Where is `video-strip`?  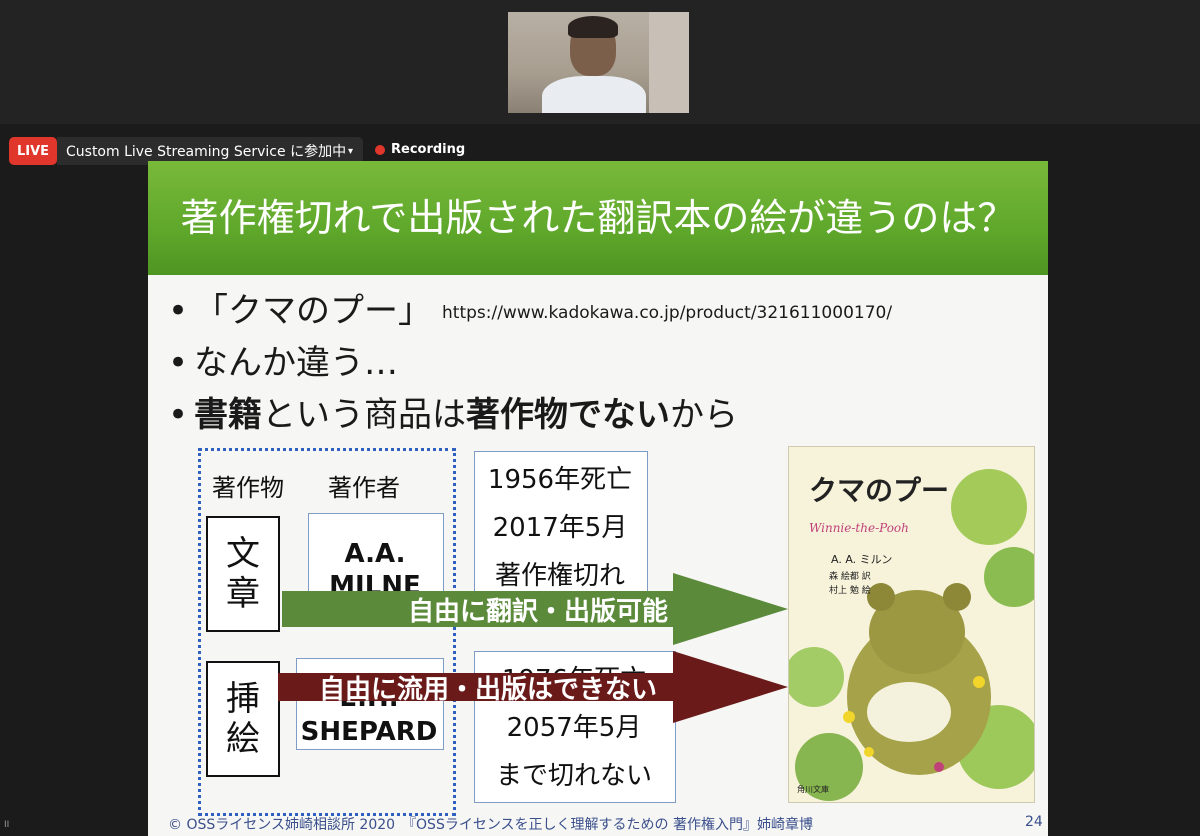
video-strip is located at coordinates (600, 62).